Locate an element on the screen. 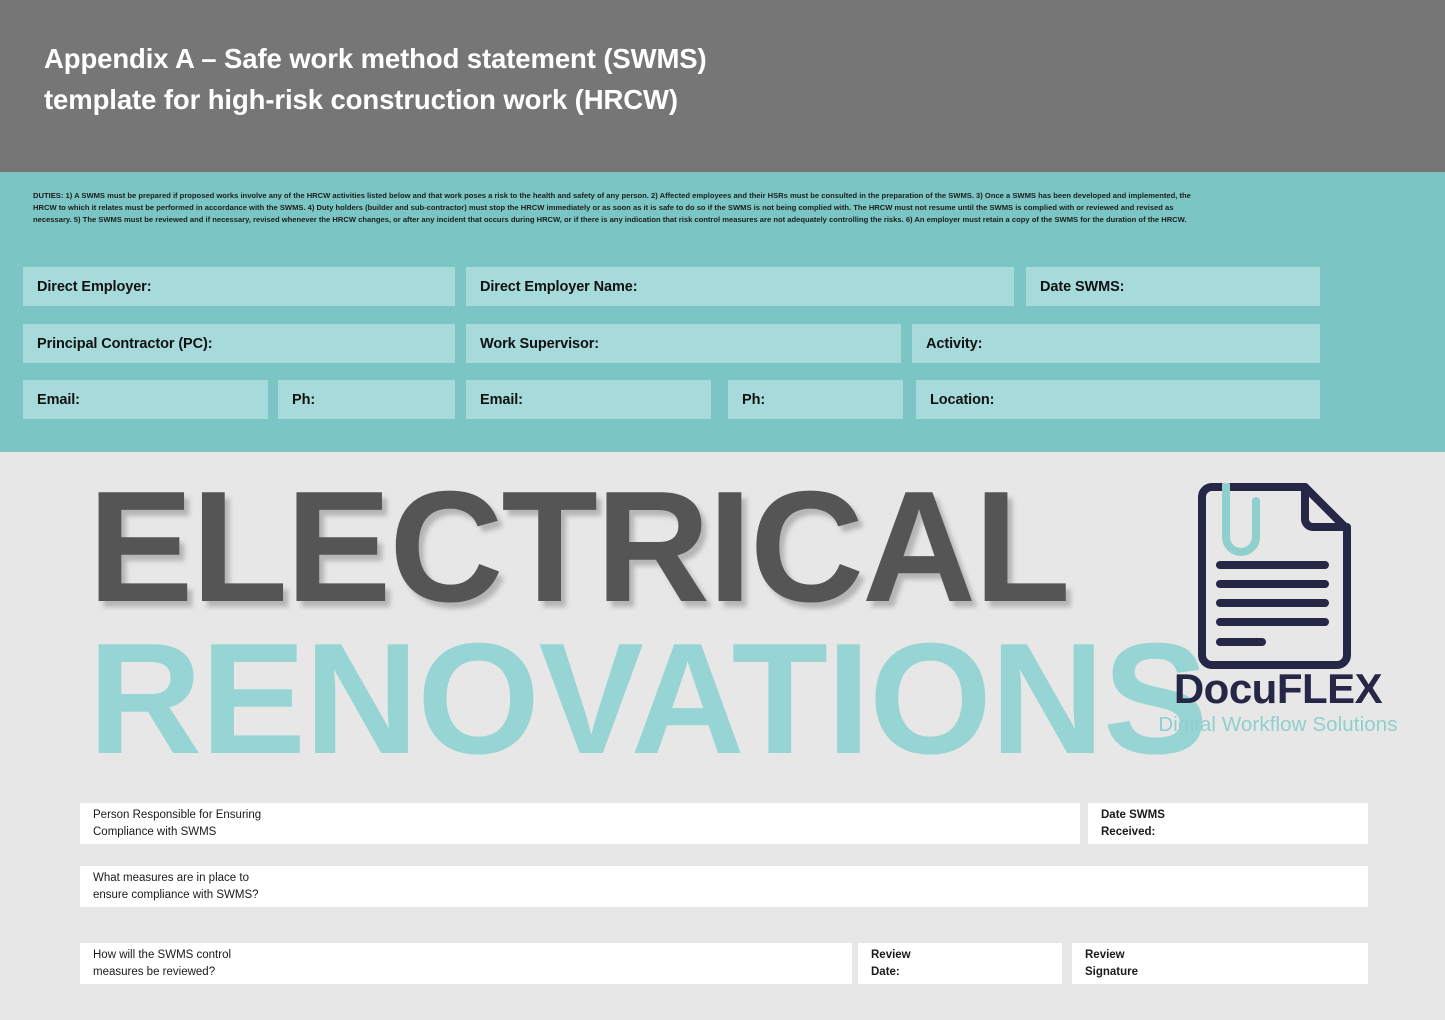 Image resolution: width=1445 pixels, height=1020 pixels. field-label: Date SWMS: is located at coordinates (1082, 286).